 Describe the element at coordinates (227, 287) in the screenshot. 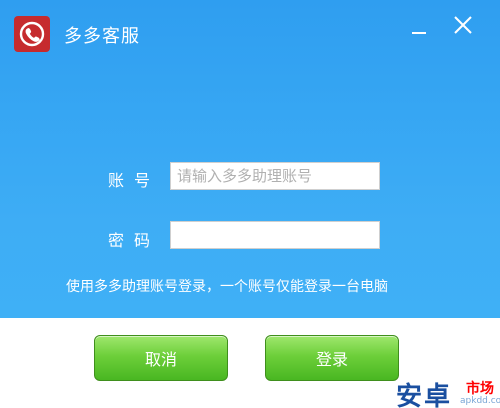

I see `login-notice: 使用多多助理账号登录，一个账号仅能登录一台电脑` at that location.